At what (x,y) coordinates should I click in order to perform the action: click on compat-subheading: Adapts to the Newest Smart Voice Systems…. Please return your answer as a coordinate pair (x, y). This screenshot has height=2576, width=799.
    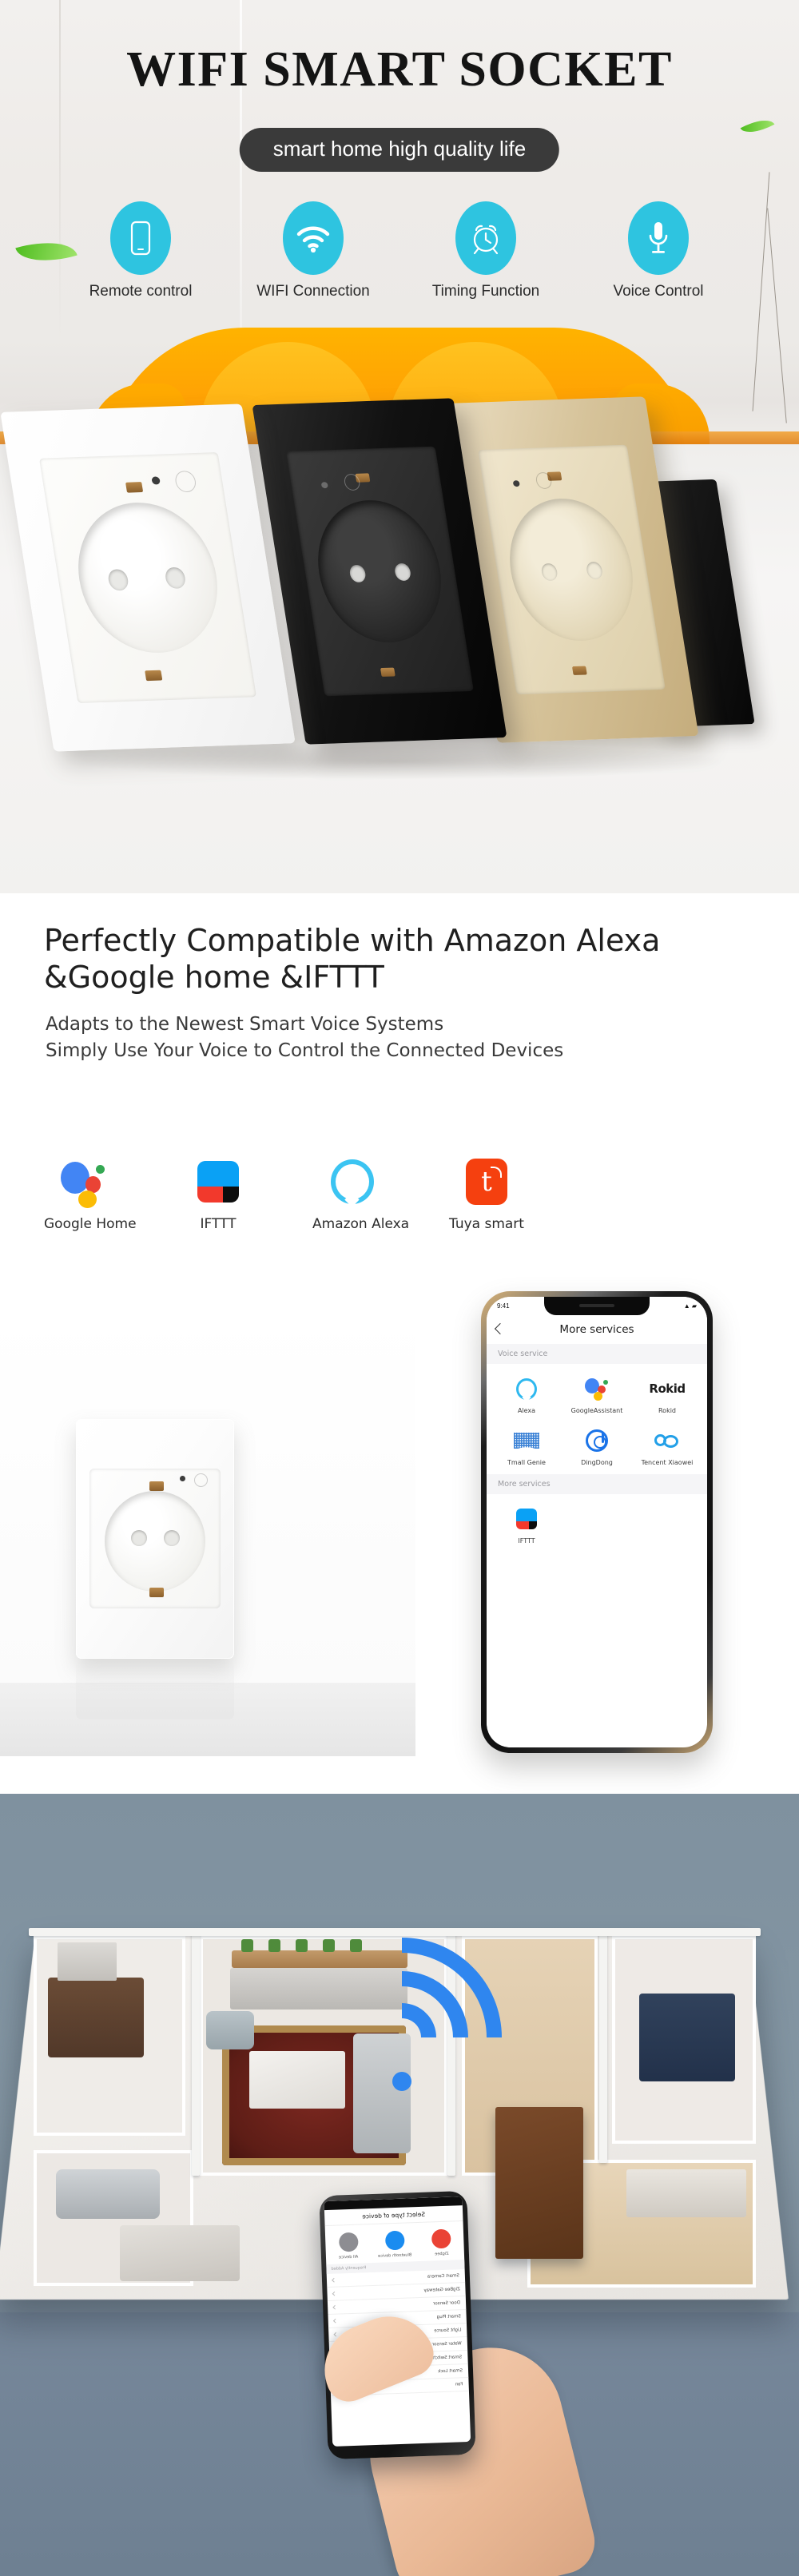
    Looking at the image, I should click on (398, 1037).